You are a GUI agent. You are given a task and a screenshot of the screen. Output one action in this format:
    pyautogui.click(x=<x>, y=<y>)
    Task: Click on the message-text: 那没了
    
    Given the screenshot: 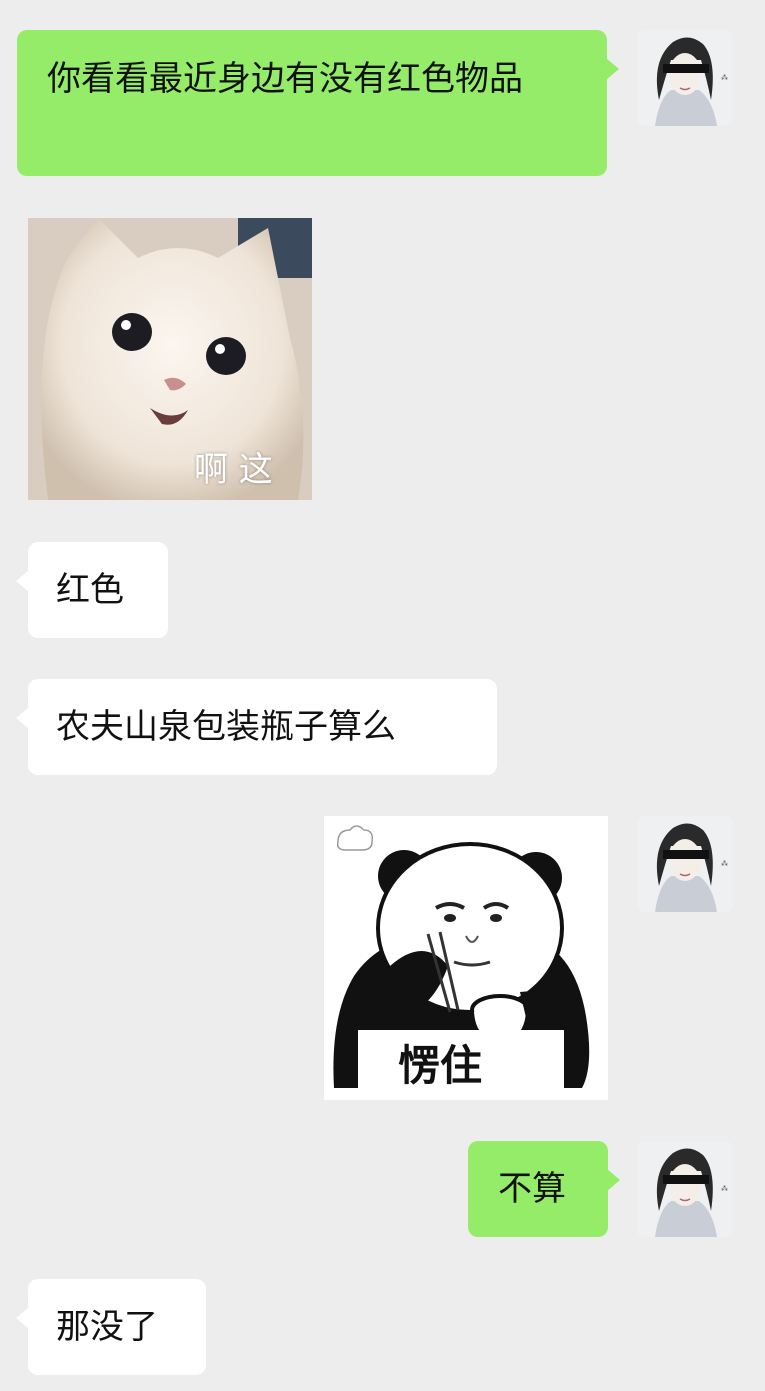 What is the action you would take?
    pyautogui.click(x=107, y=1327)
    